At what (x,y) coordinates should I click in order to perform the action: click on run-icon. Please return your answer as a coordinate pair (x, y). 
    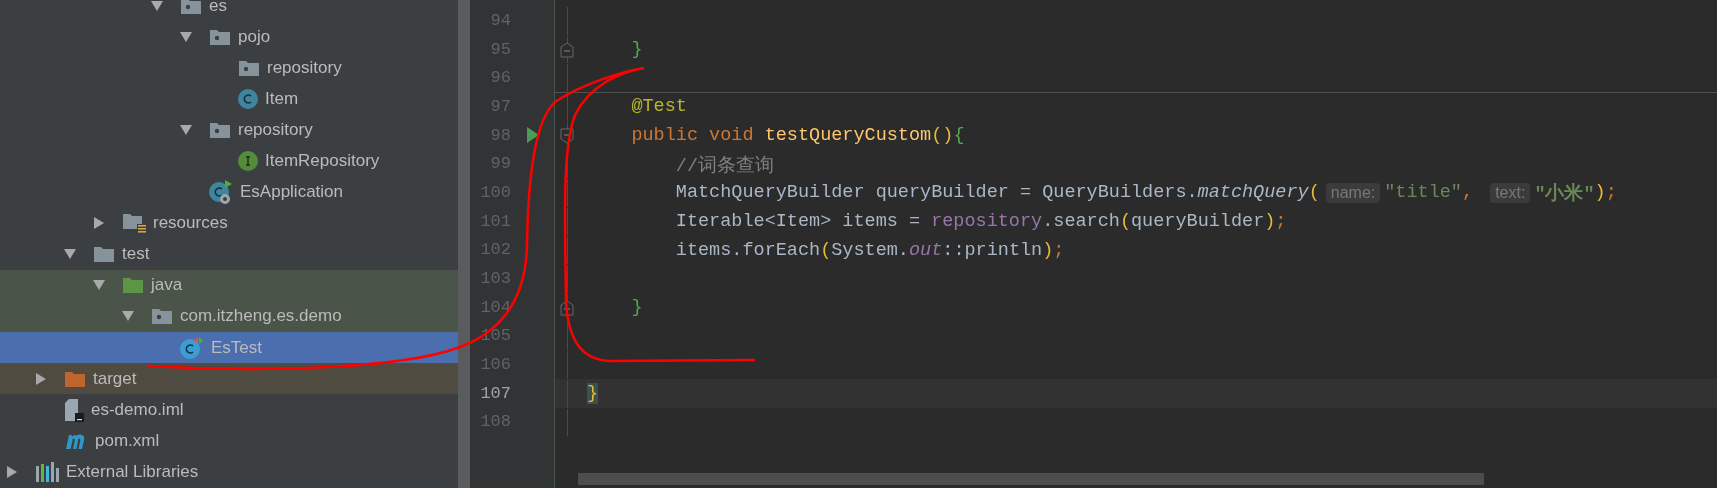
    Looking at the image, I should click on (532, 135).